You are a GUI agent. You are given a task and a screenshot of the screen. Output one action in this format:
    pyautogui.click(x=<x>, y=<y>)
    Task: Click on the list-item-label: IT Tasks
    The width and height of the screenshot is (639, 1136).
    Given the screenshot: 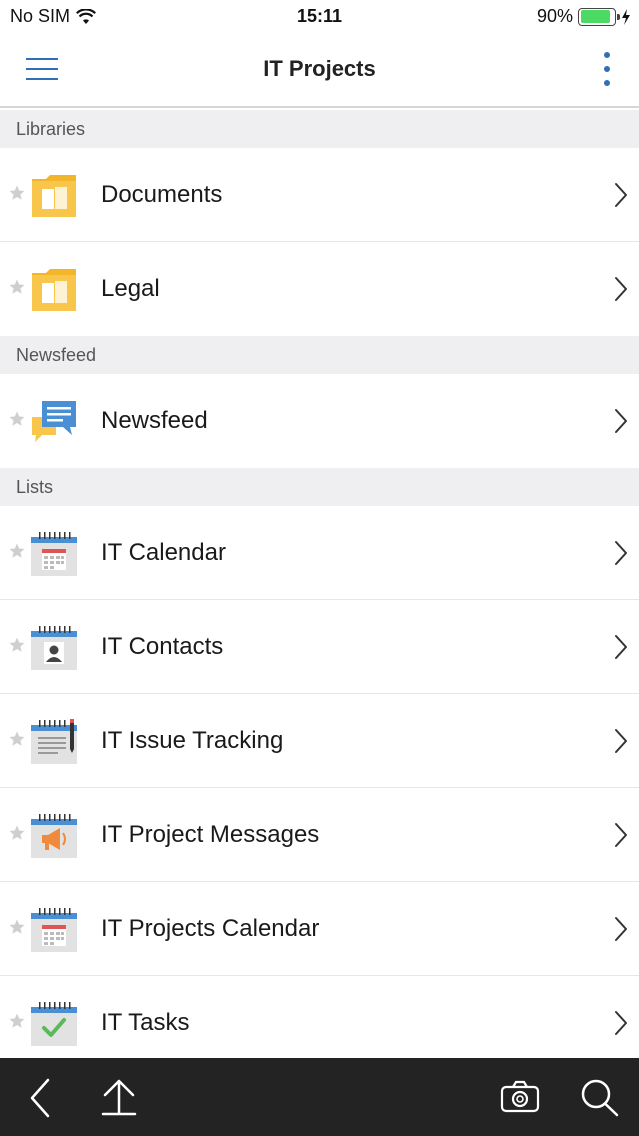 What is the action you would take?
    pyautogui.click(x=145, y=1022)
    